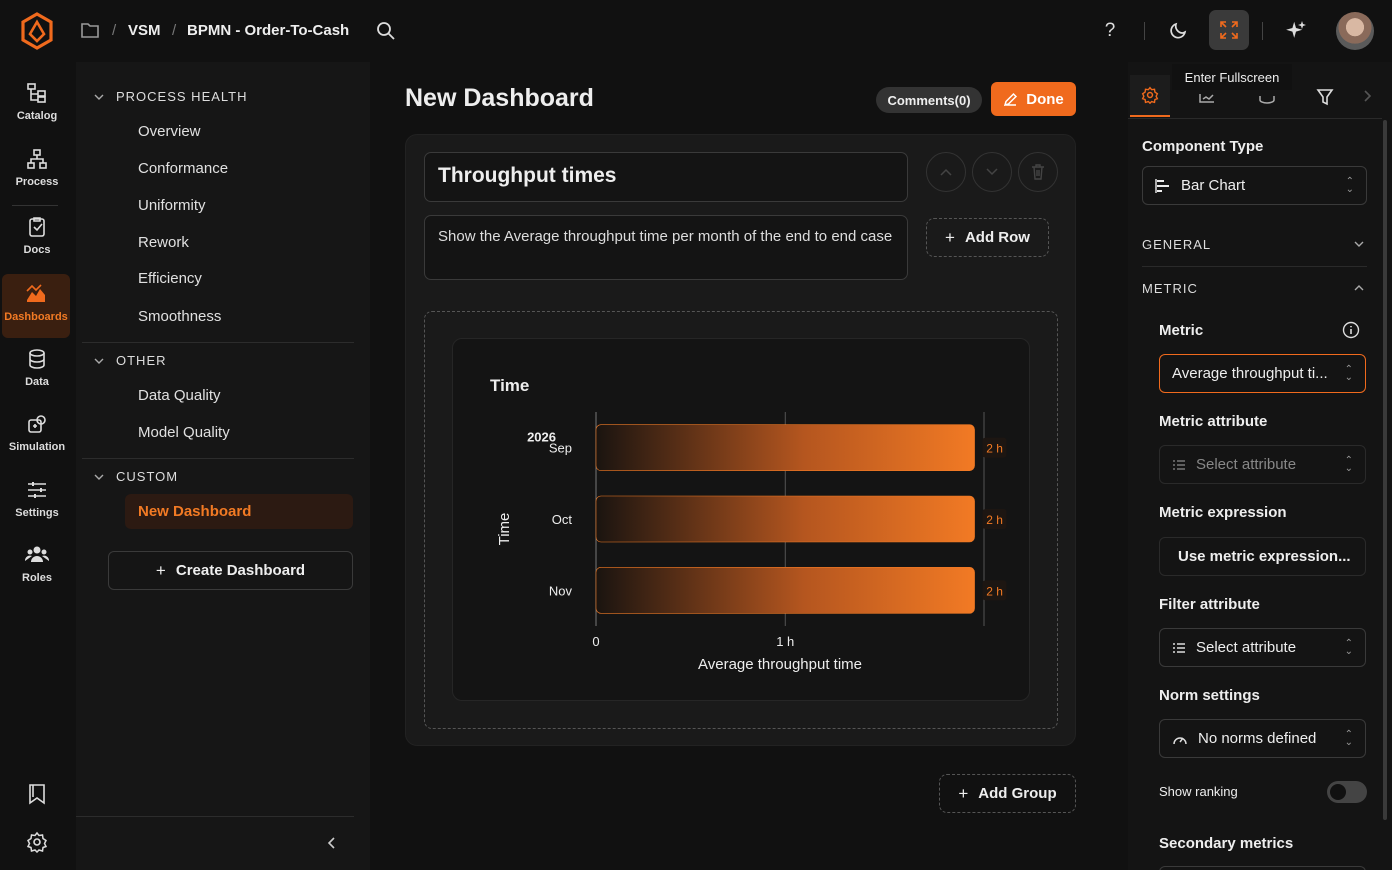  Describe the element at coordinates (35, 293) in the screenshot. I see `dashboards-icon` at that location.